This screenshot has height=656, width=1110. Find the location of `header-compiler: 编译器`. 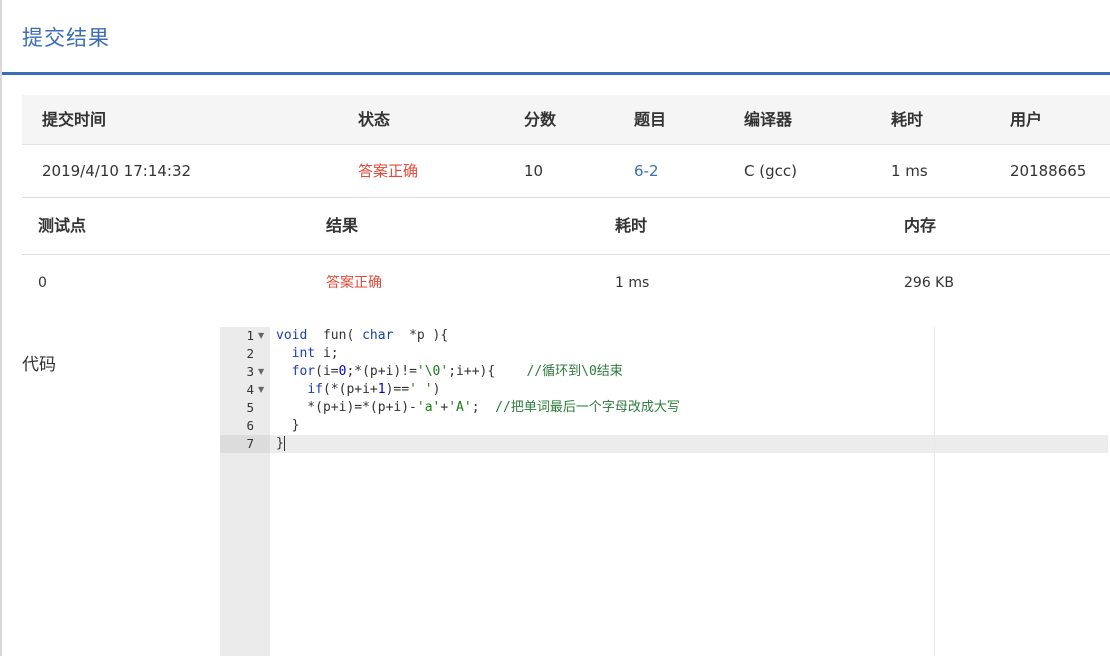

header-compiler: 编译器 is located at coordinates (768, 119).